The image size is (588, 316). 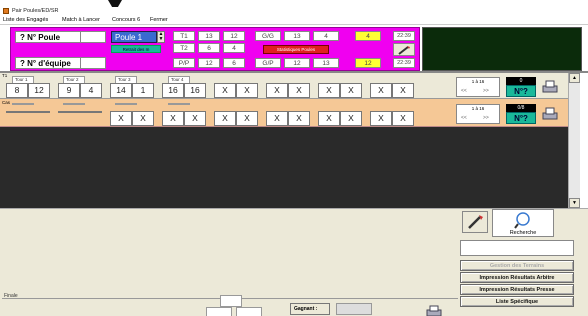 What do you see at coordinates (294, 11) in the screenshot?
I see `title-bar: Pair Poules/ED/SR` at bounding box center [294, 11].